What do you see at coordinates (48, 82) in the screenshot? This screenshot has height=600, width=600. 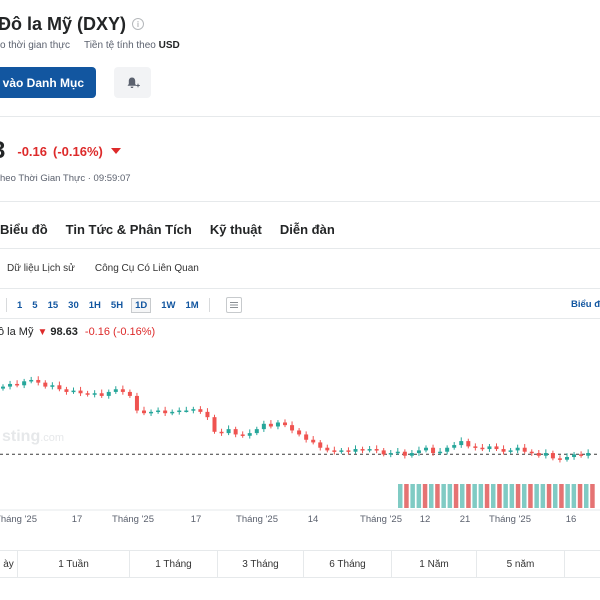 I see `add-to-portfolio-button: n vào Danh Mục` at bounding box center [48, 82].